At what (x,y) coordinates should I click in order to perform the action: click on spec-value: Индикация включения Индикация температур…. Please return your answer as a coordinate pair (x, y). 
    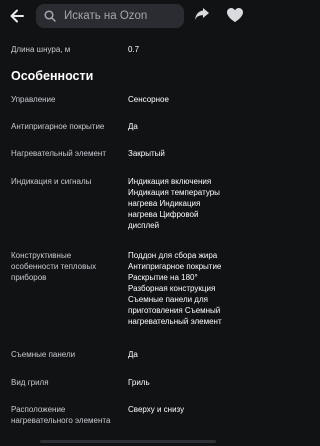
    Looking at the image, I should click on (189, 203).